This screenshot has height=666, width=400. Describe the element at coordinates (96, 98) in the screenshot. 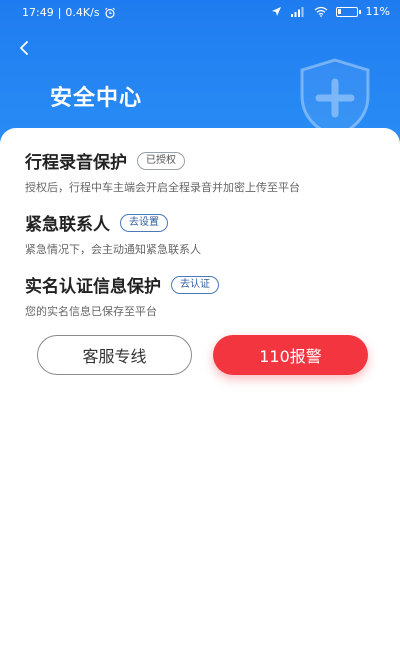

I see `page-title: 安全中心` at that location.